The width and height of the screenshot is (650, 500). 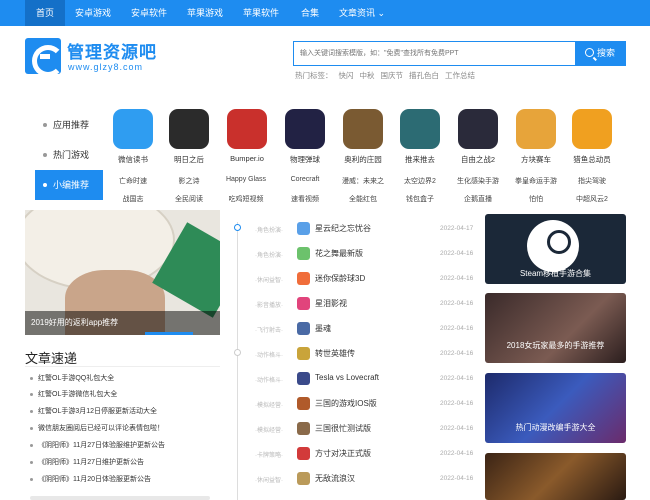 I want to click on hot-tag: 快闪, so click(x=346, y=75).